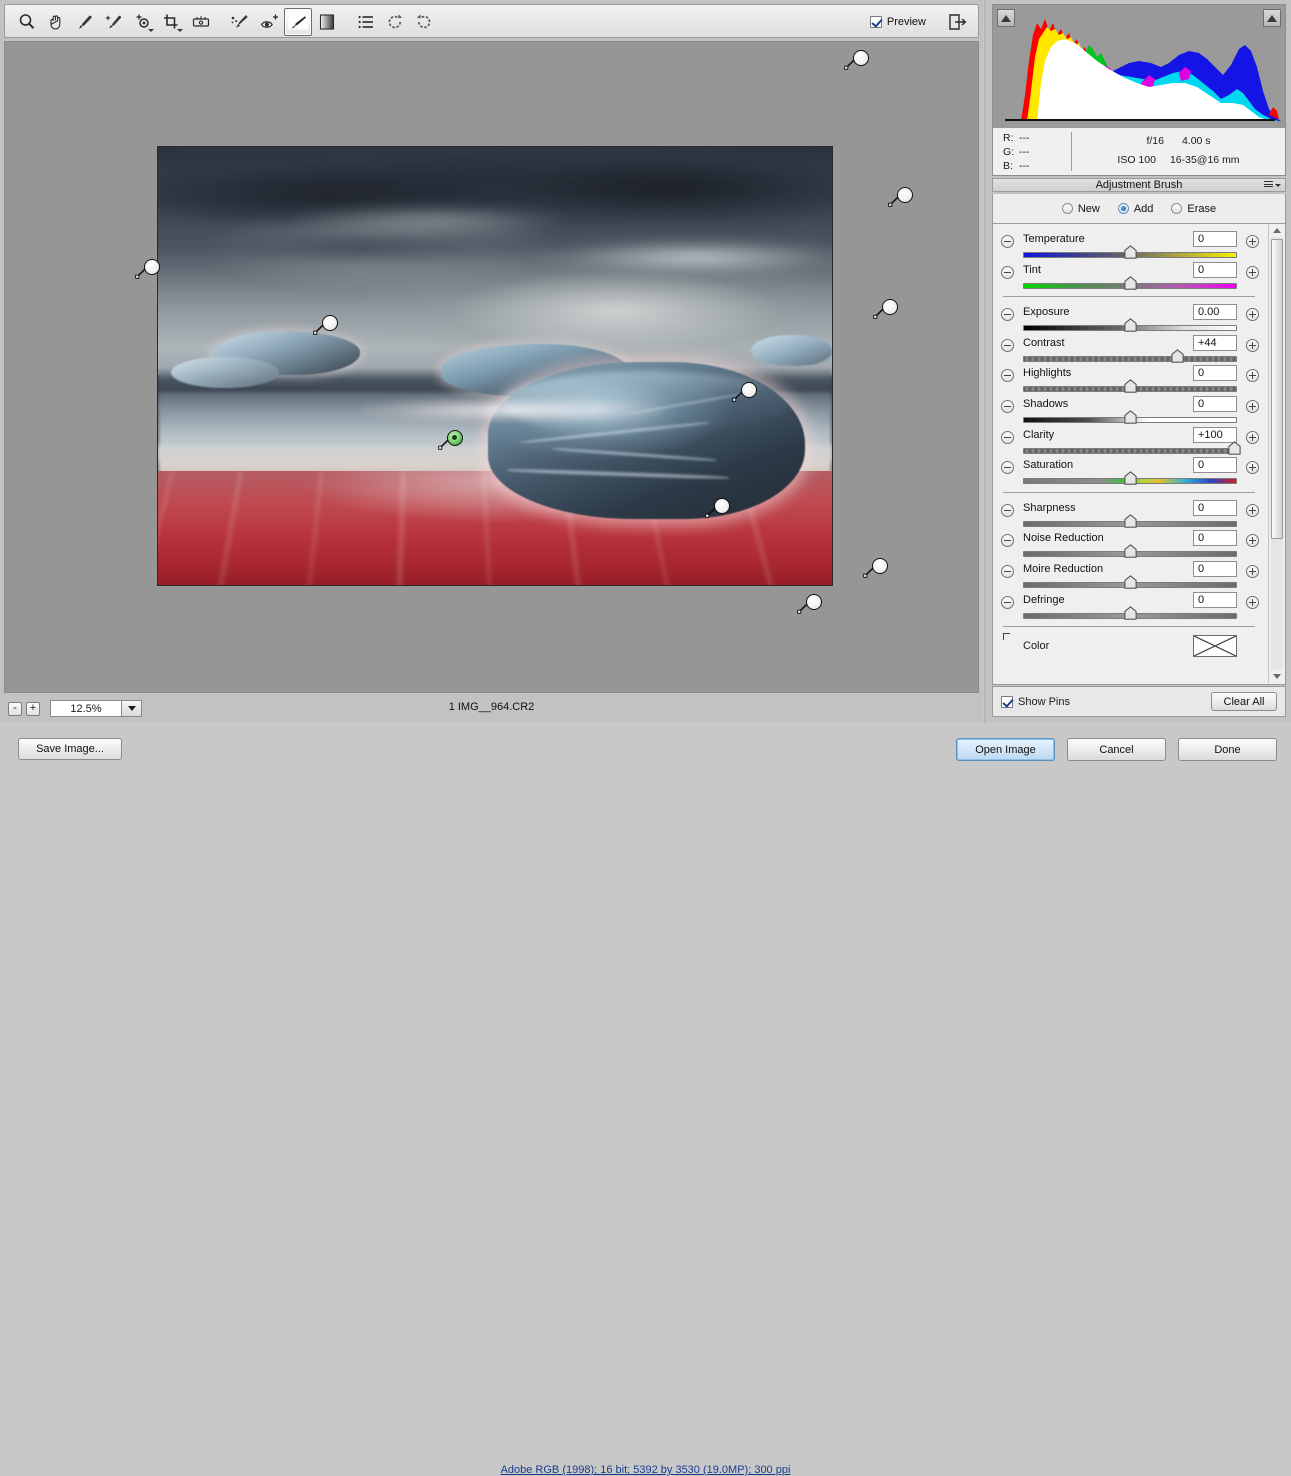  Describe the element at coordinates (897, 22) in the screenshot. I see `preview-toggle: Preview` at that location.